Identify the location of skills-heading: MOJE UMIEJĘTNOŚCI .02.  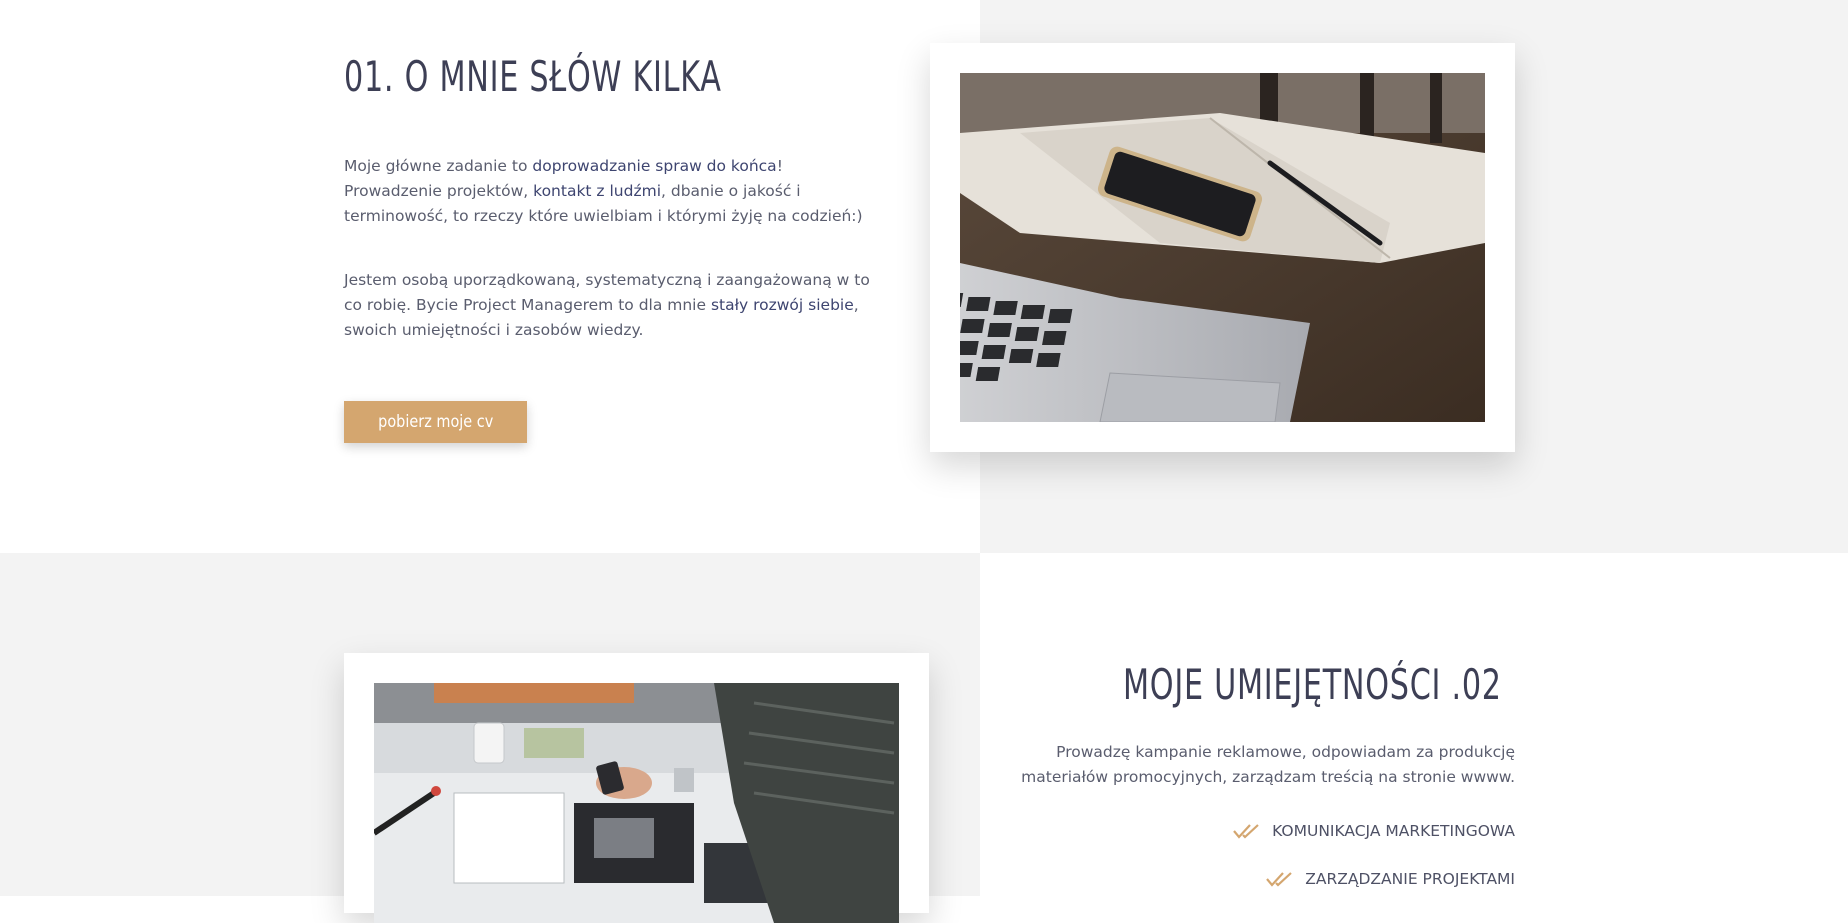
(1312, 684).